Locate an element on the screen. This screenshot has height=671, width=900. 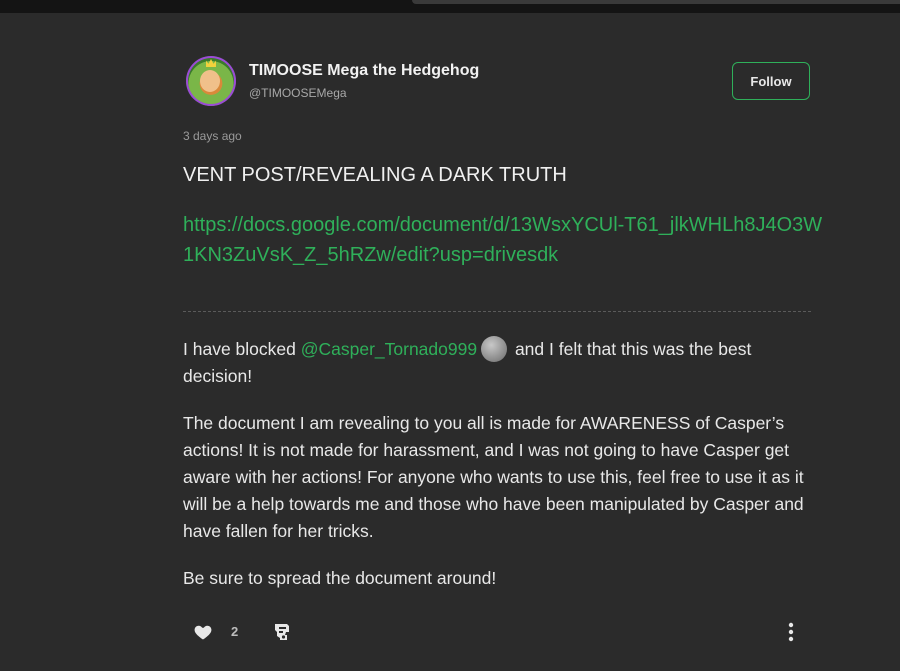
reblog-icon is located at coordinates (282, 632).